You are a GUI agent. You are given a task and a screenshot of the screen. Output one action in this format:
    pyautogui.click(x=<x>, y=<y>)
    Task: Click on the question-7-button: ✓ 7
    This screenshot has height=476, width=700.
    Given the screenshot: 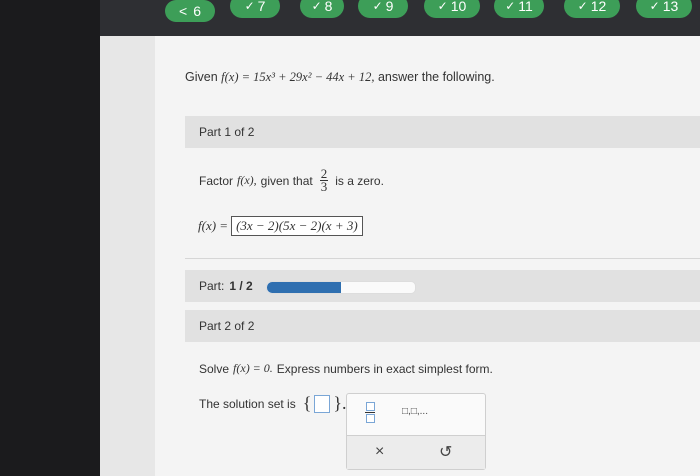 What is the action you would take?
    pyautogui.click(x=255, y=9)
    